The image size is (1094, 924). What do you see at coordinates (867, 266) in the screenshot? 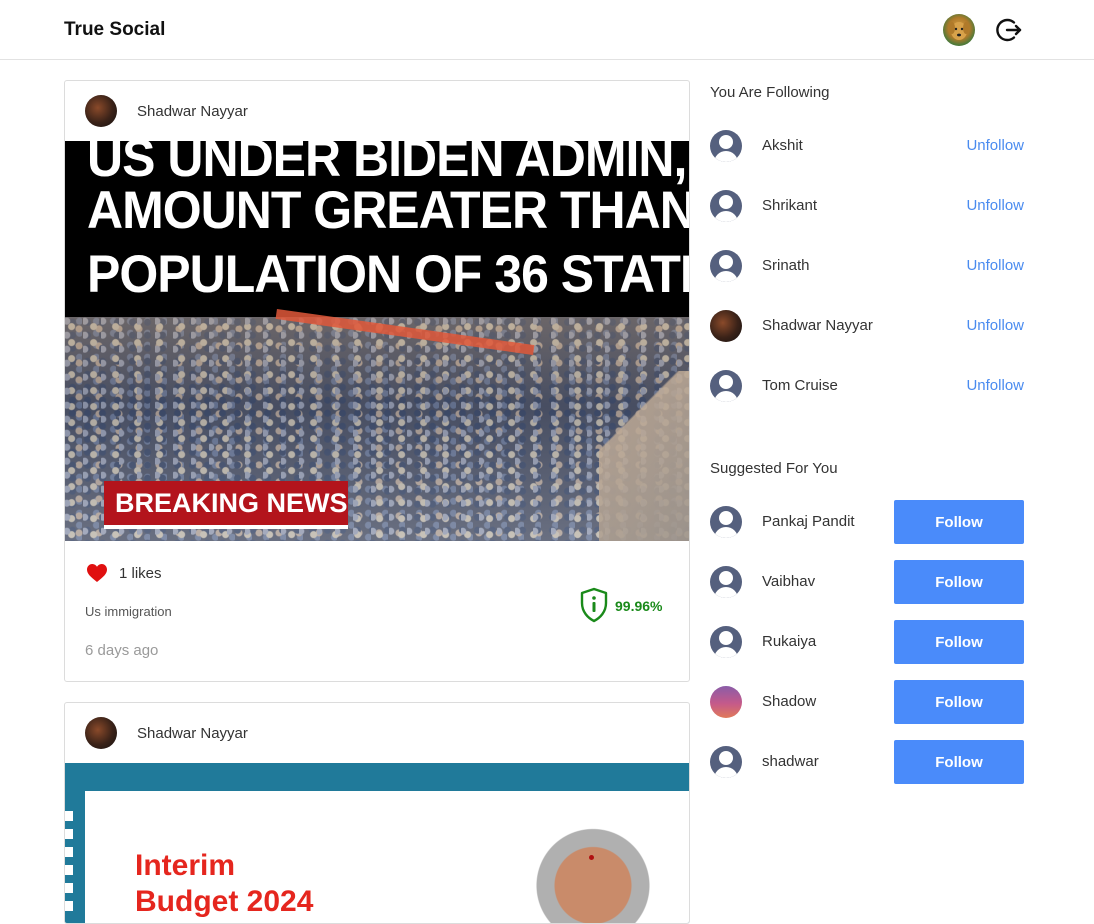
I see `following-item: Srinath Unfollow` at bounding box center [867, 266].